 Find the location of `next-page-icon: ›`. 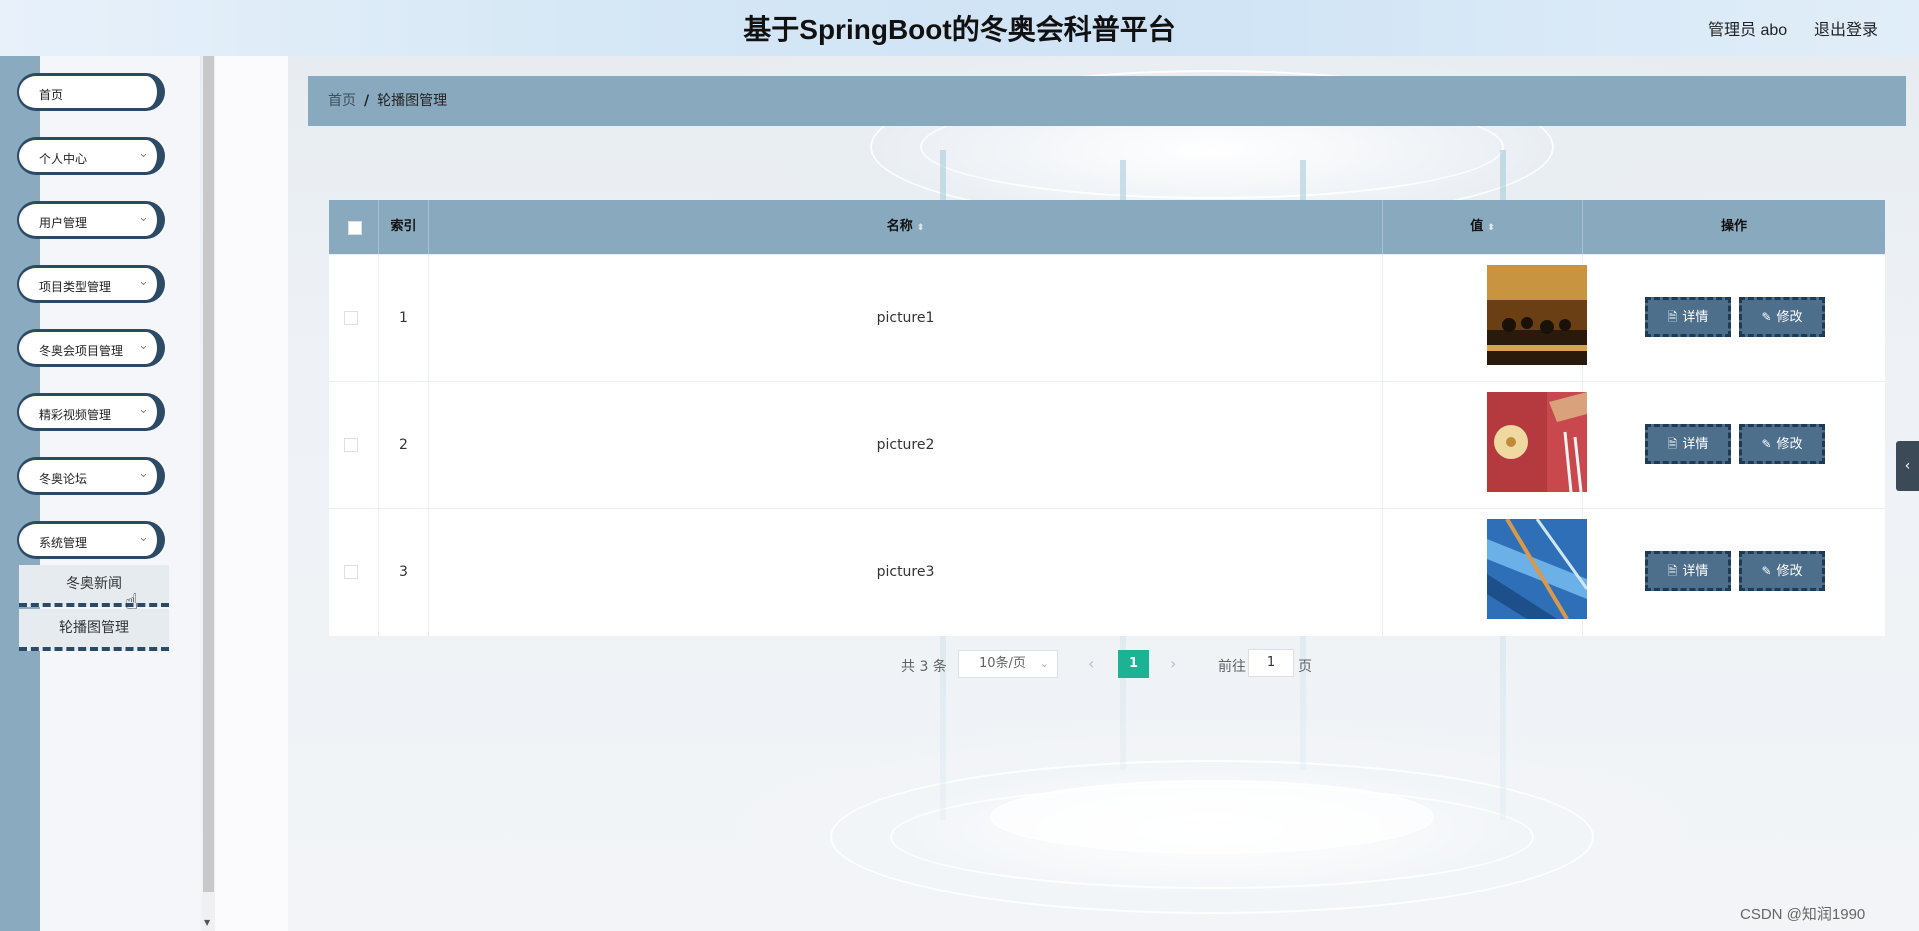

next-page-icon: › is located at coordinates (1173, 663).